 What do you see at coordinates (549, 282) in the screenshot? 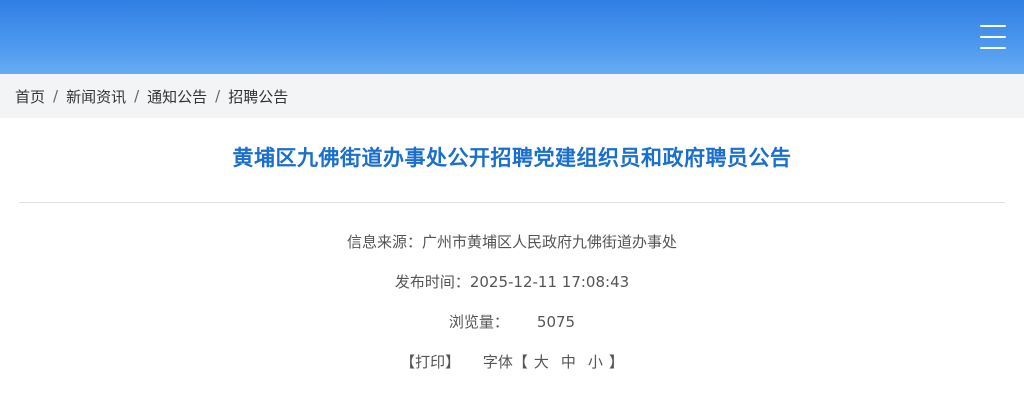
I see `time-value: 2025-12-11 17:08:43` at bounding box center [549, 282].